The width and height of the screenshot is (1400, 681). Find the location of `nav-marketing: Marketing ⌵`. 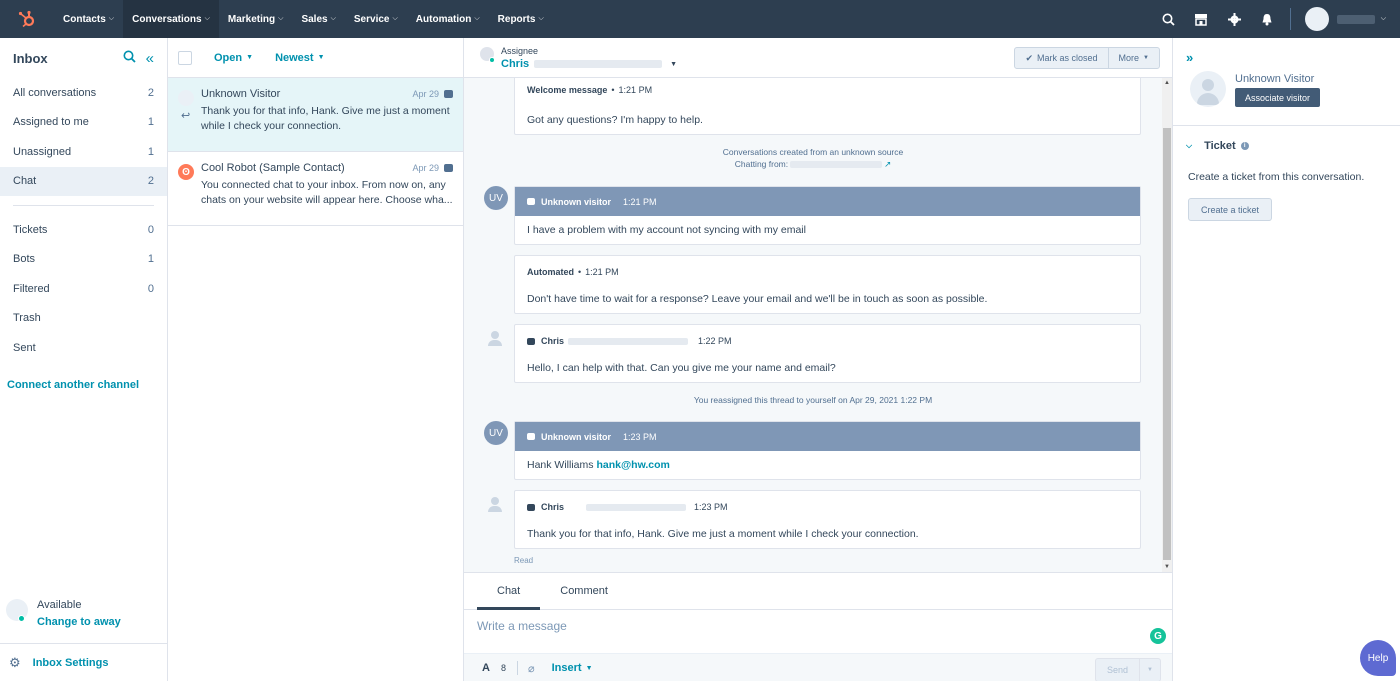

nav-marketing: Marketing ⌵ is located at coordinates (256, 19).